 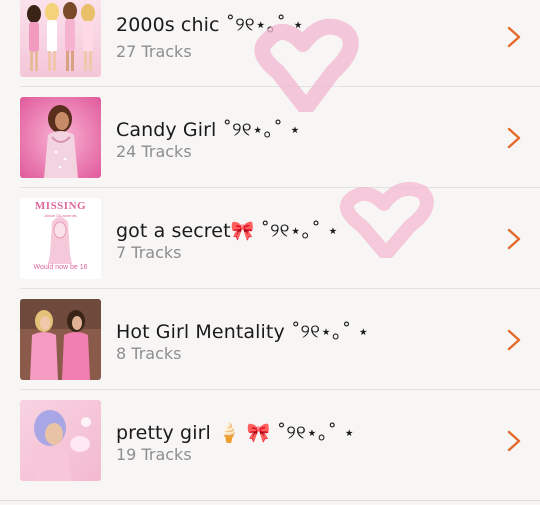 I want to click on playlist-track-count: 27 Tracks, so click(x=154, y=51).